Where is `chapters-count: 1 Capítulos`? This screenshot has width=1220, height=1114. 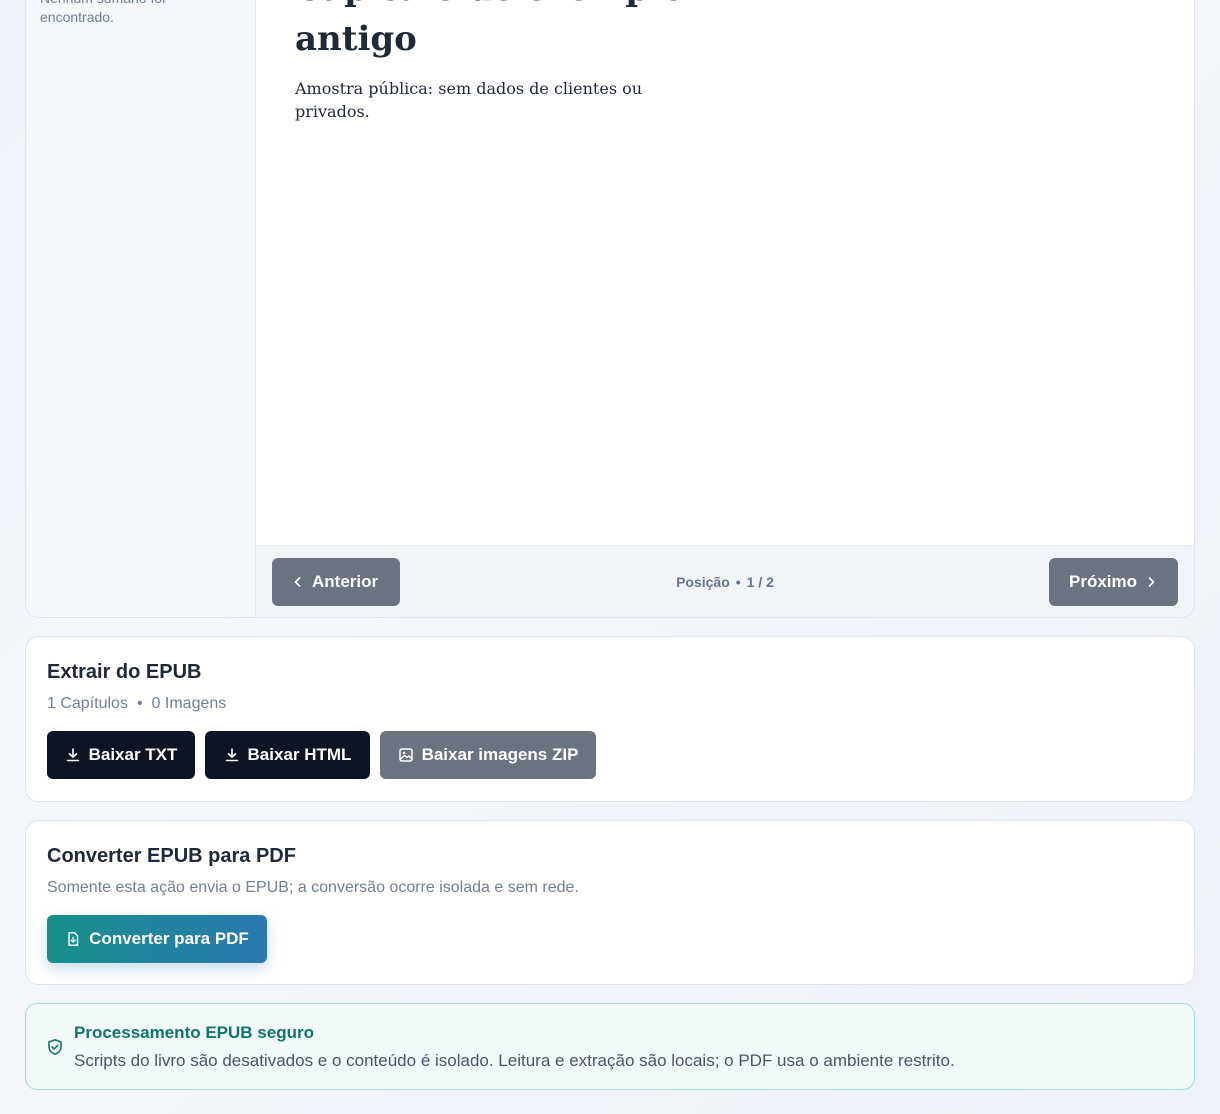
chapters-count: 1 Capítulos is located at coordinates (87, 703).